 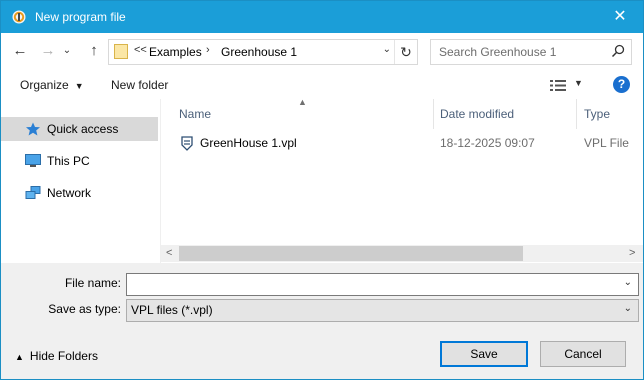 I want to click on organize-button: Organize ▼, so click(x=52, y=85).